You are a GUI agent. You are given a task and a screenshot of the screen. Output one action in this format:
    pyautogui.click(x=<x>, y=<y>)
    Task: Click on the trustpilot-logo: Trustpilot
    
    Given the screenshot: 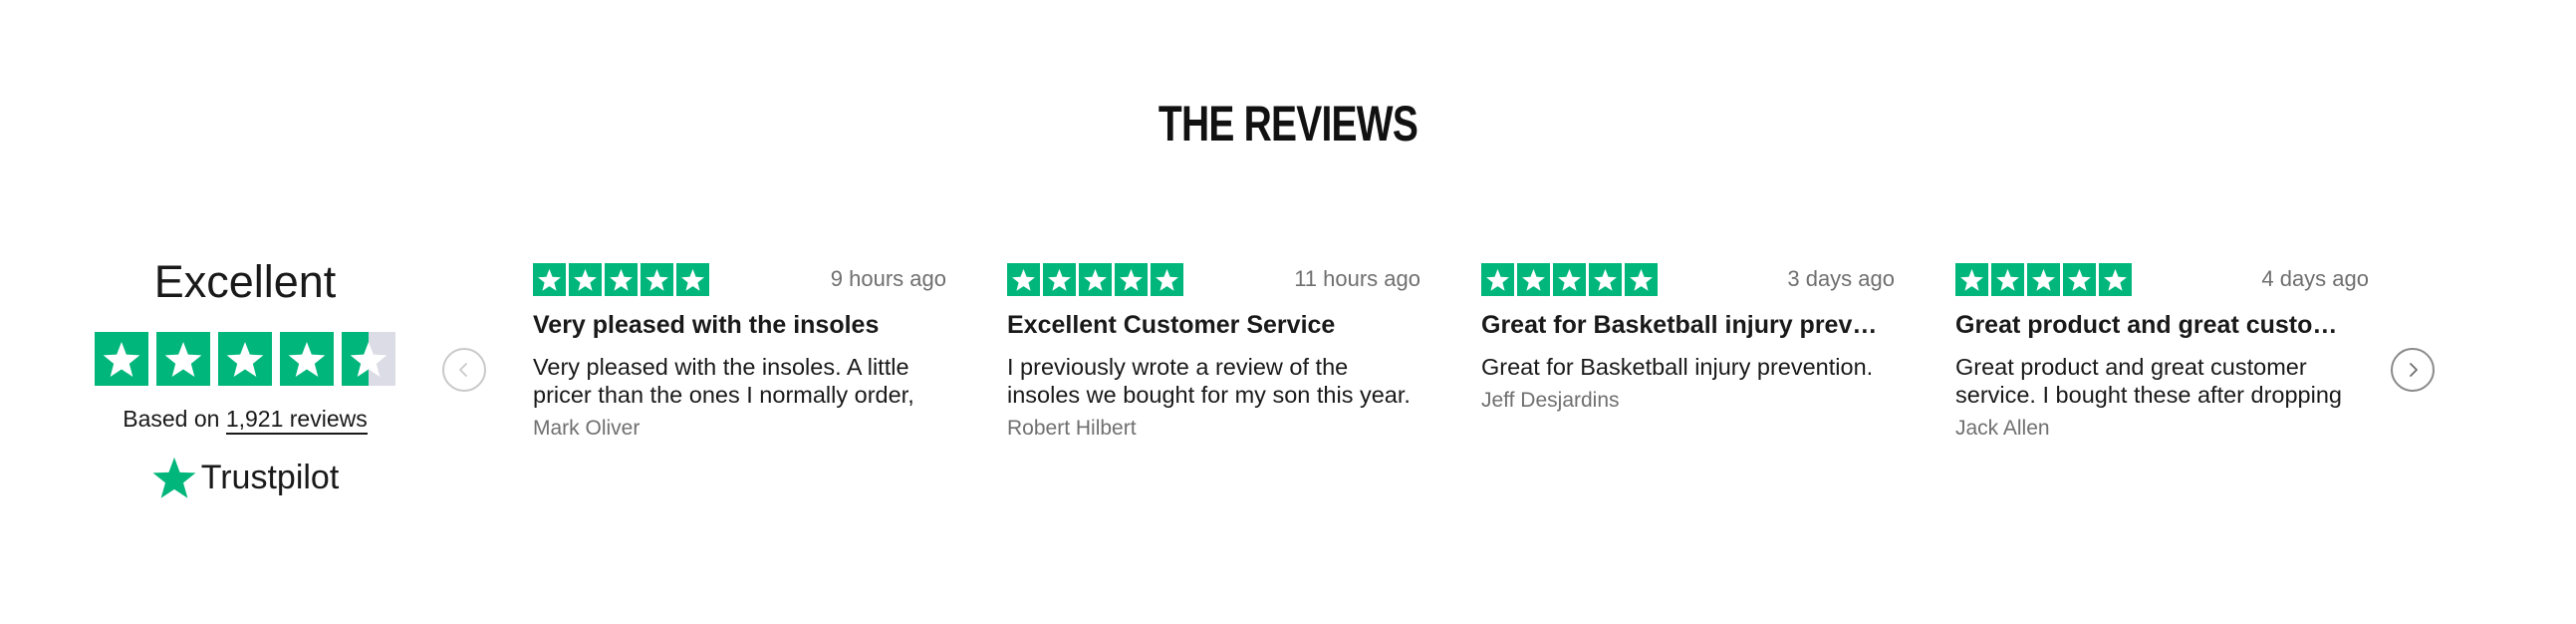 What is the action you would take?
    pyautogui.click(x=245, y=477)
    